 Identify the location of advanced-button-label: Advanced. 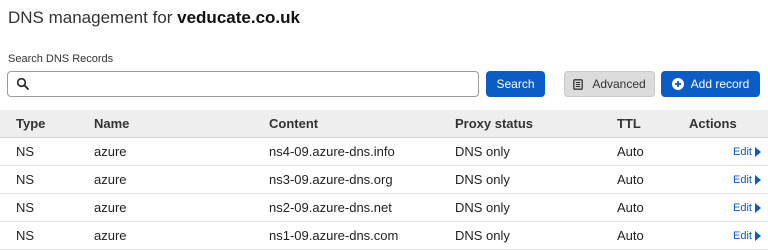
(619, 84).